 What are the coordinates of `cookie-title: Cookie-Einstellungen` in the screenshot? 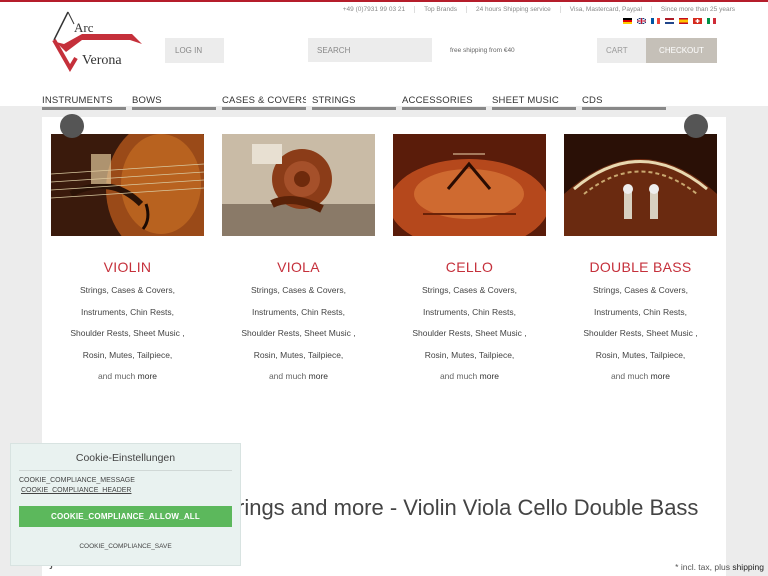 It's located at (125, 457).